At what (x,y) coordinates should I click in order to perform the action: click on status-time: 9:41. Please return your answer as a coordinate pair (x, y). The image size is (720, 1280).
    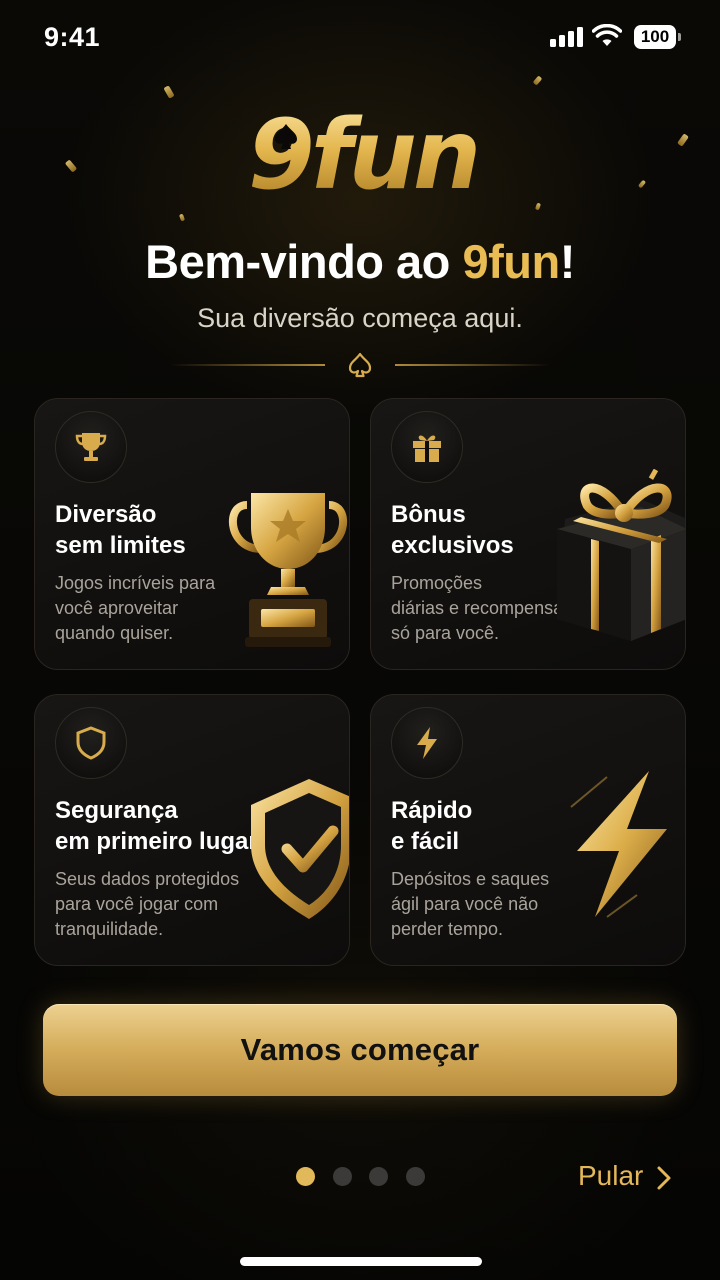
    Looking at the image, I should click on (72, 37).